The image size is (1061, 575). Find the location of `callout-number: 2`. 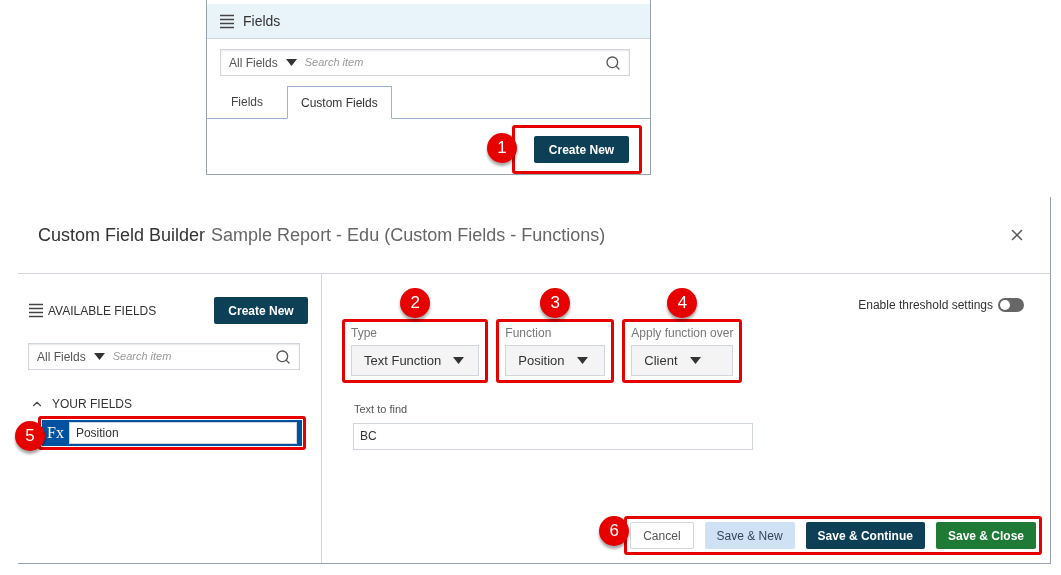

callout-number: 2 is located at coordinates (415, 303).